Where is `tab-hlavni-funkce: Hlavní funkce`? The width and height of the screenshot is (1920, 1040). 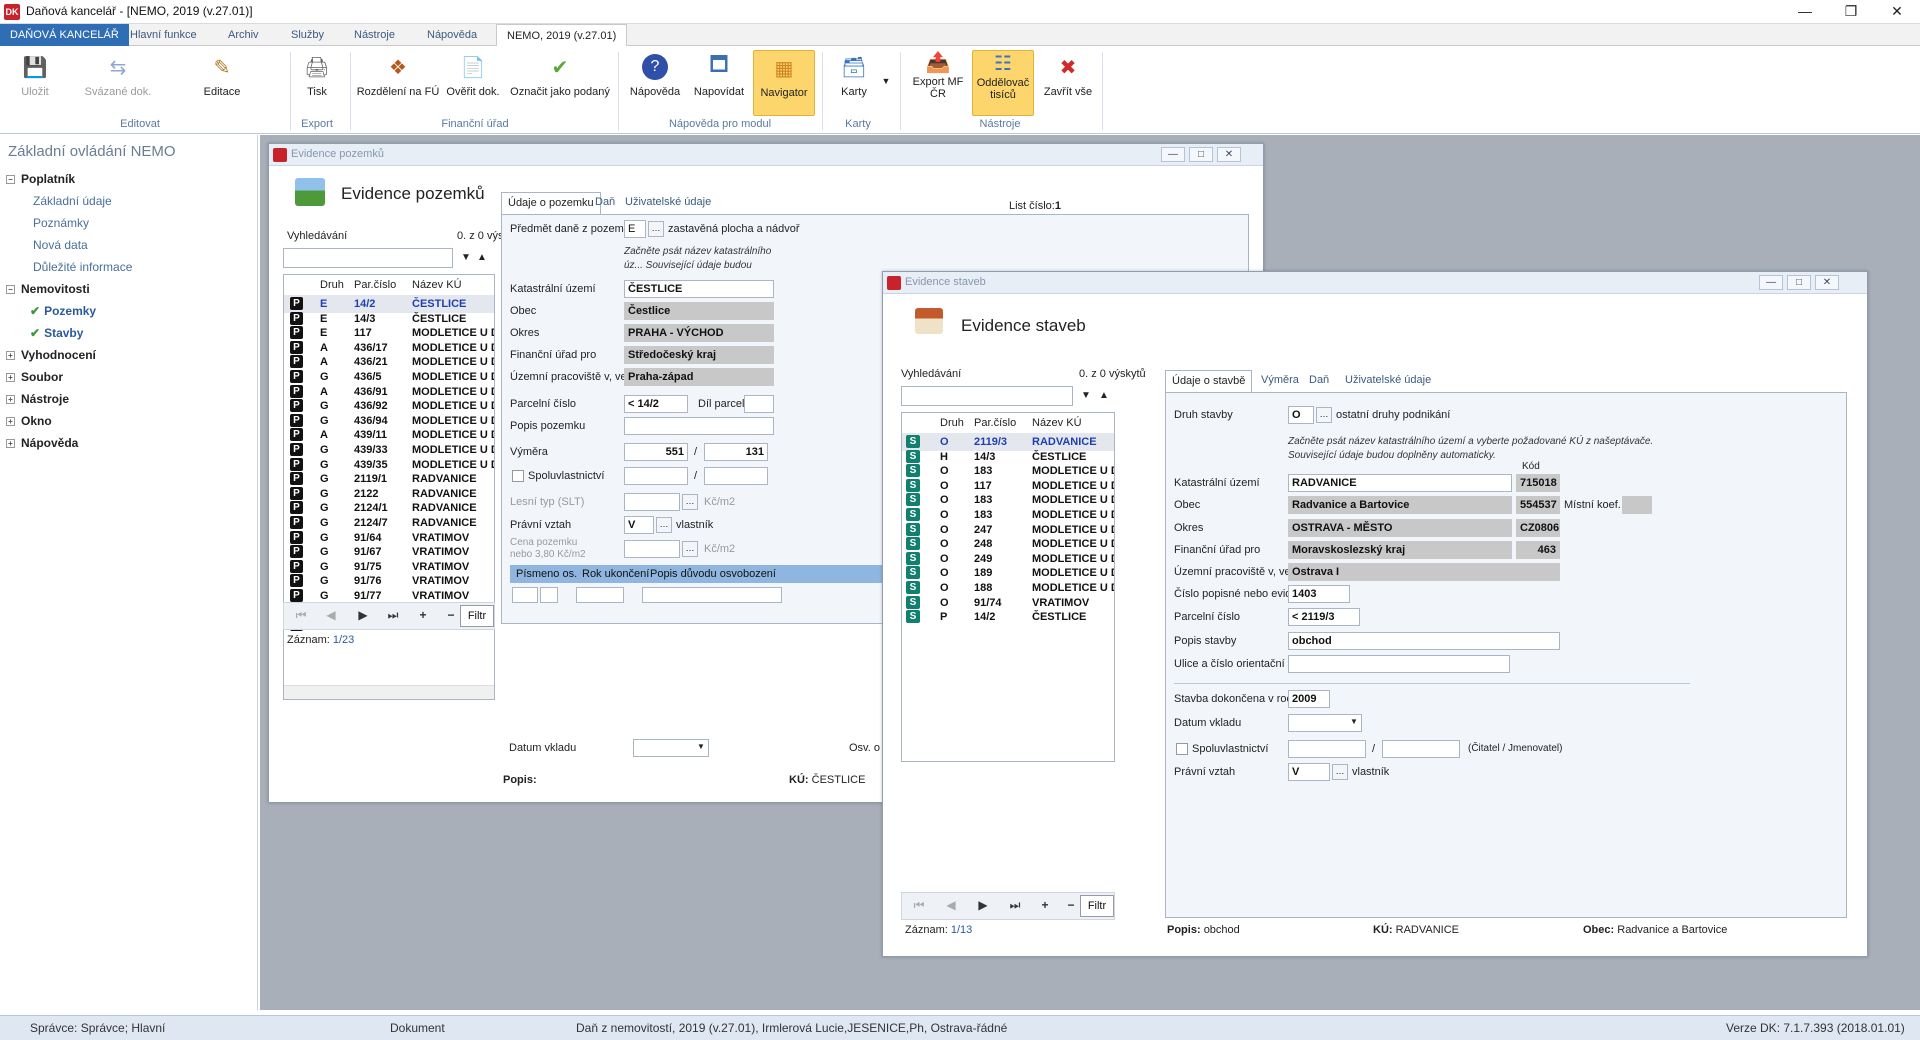 tab-hlavni-funkce: Hlavní funkce is located at coordinates (163, 35).